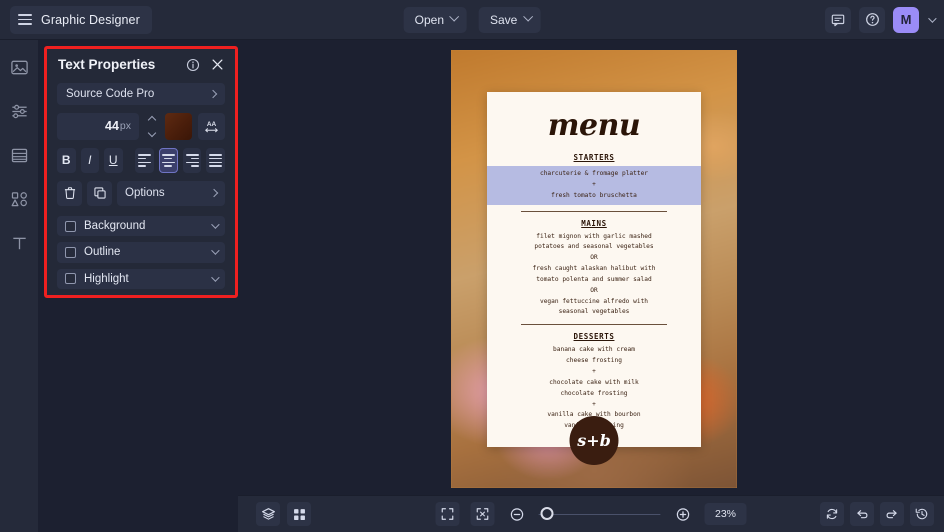 The image size is (944, 532). I want to click on close-icon, so click(217, 64).